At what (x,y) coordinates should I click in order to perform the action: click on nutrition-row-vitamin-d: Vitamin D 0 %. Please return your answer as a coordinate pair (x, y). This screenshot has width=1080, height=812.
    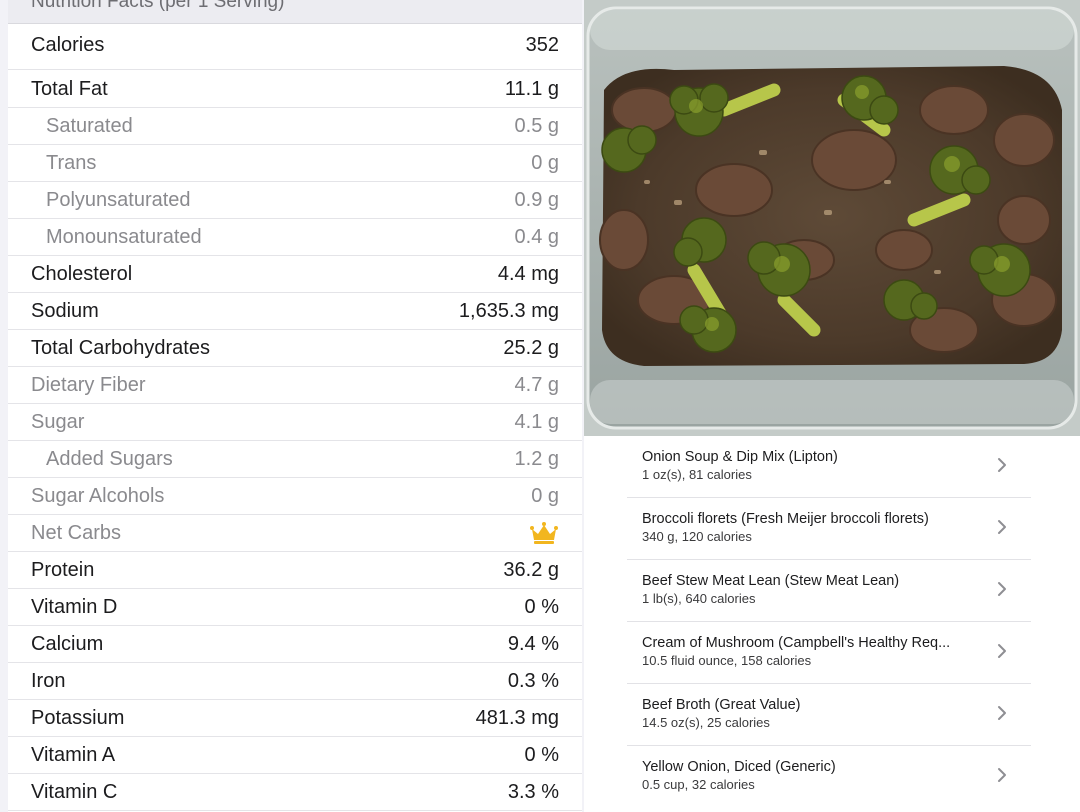
    Looking at the image, I should click on (295, 607).